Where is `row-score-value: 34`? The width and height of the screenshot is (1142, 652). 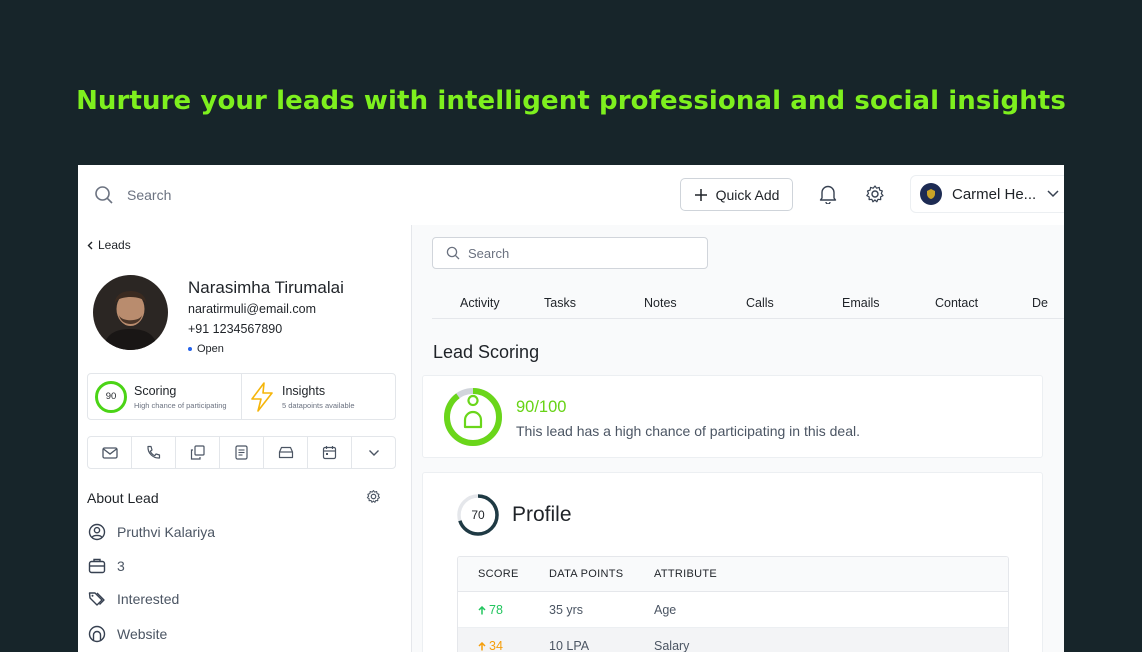 row-score-value: 34 is located at coordinates (496, 645).